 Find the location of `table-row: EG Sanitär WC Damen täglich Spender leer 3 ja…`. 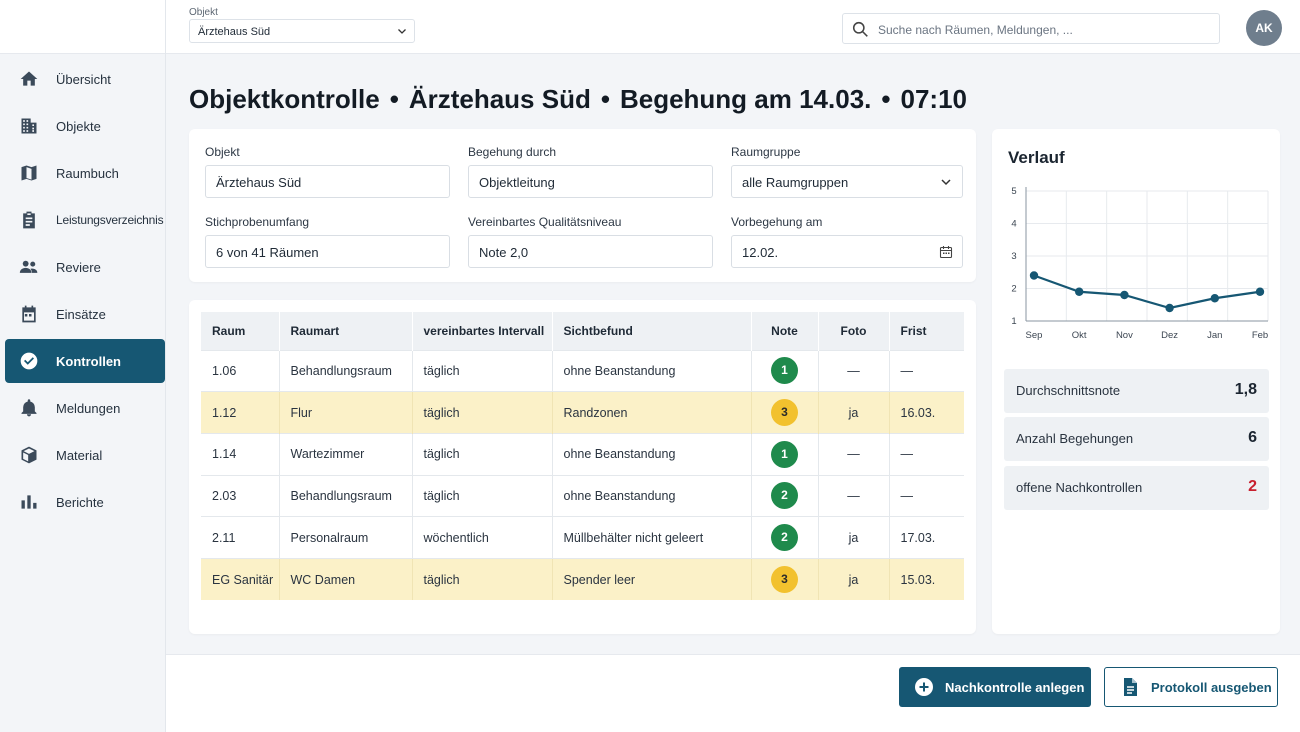

table-row: EG Sanitär WC Damen täglich Spender leer 3 ja… is located at coordinates (582, 579).